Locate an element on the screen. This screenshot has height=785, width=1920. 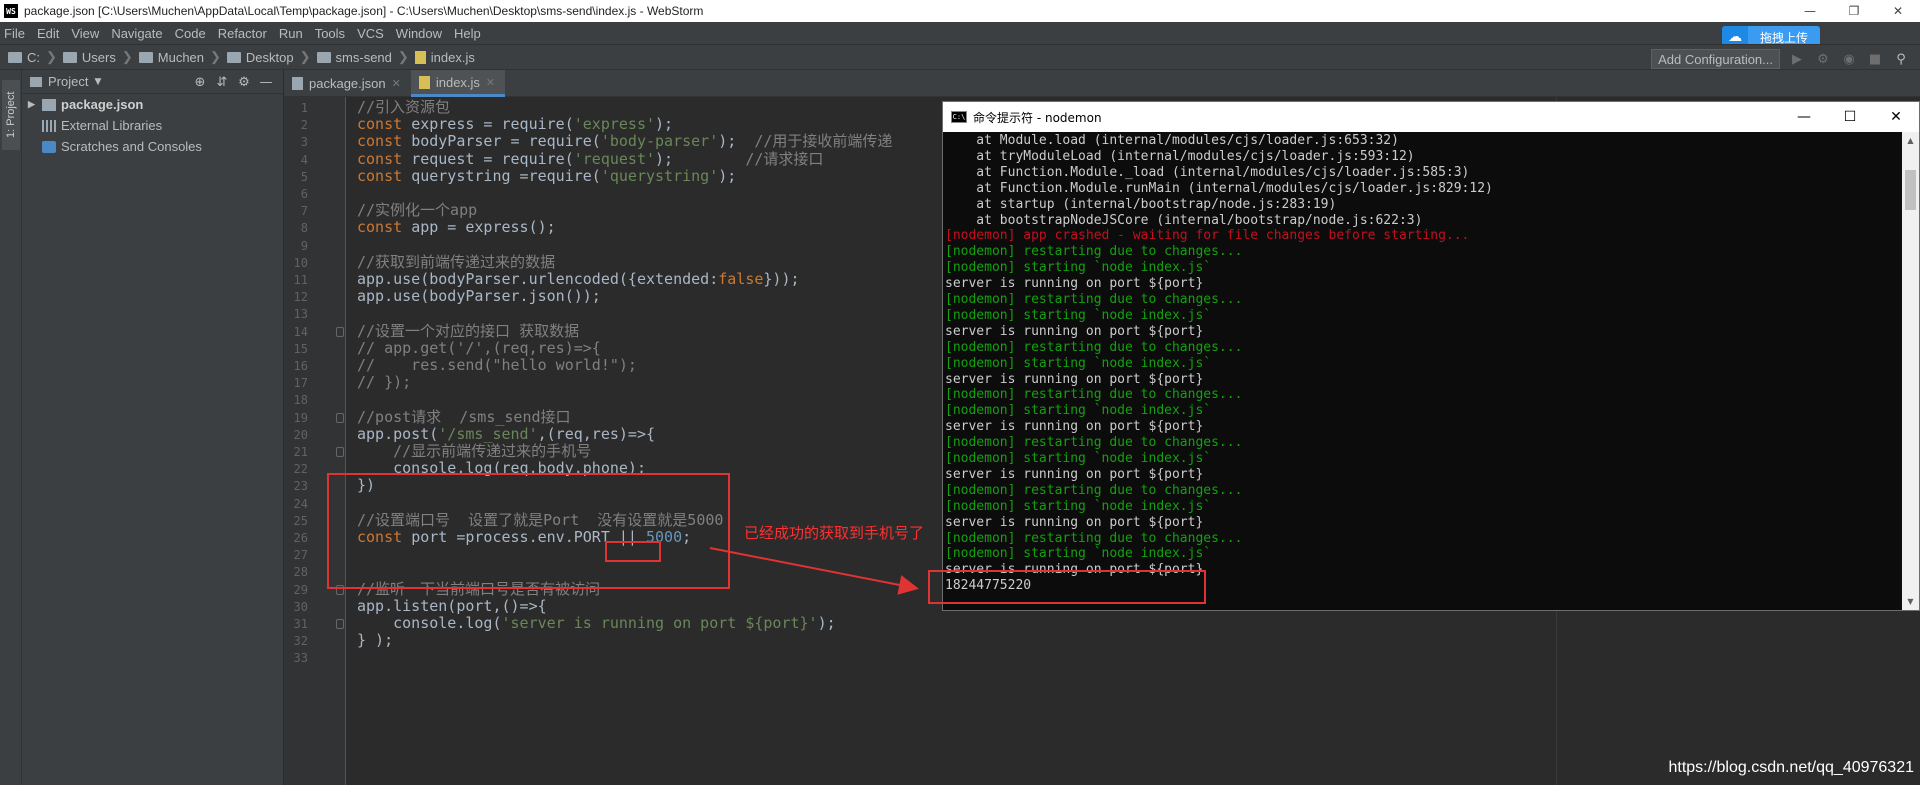
tree-item-package-json: ▶ package.json is located at coordinates (152, 104).